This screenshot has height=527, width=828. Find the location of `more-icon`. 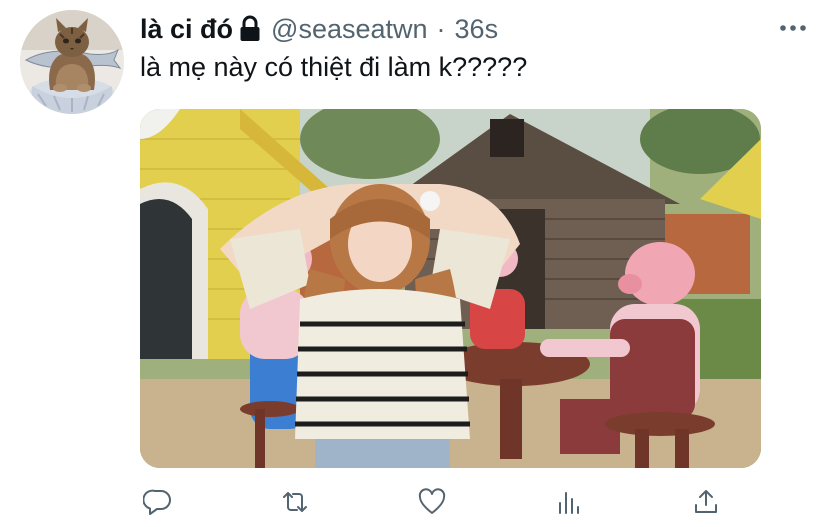

more-icon is located at coordinates (793, 28).